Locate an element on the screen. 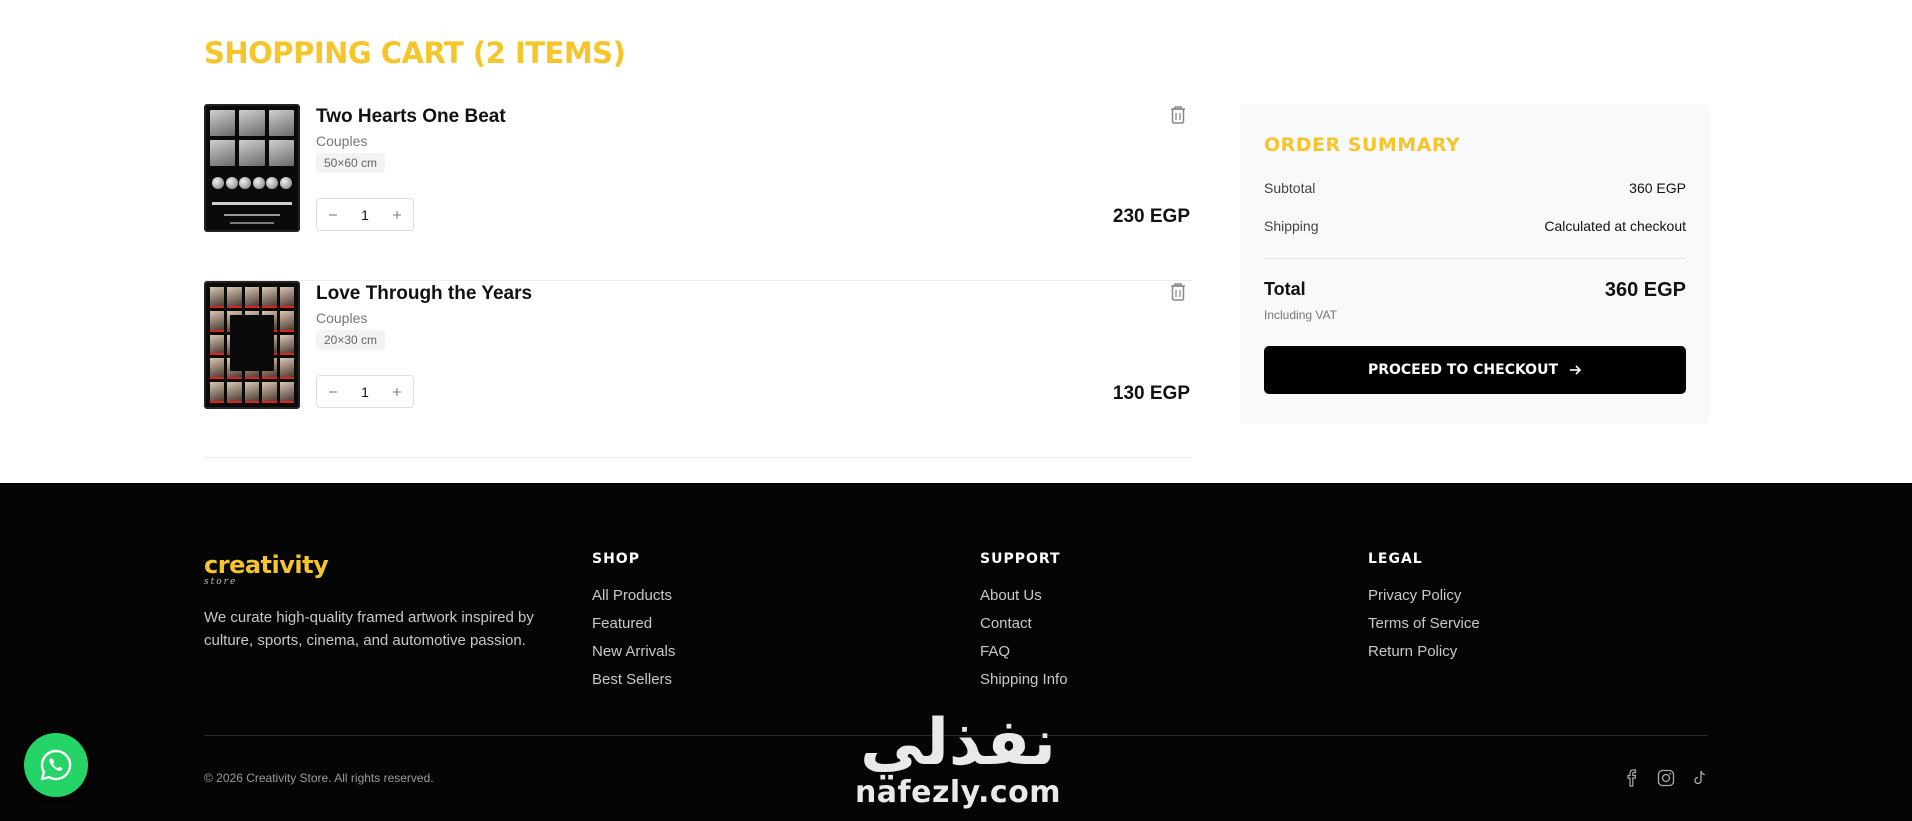  whatsapp-icon is located at coordinates (56, 765).